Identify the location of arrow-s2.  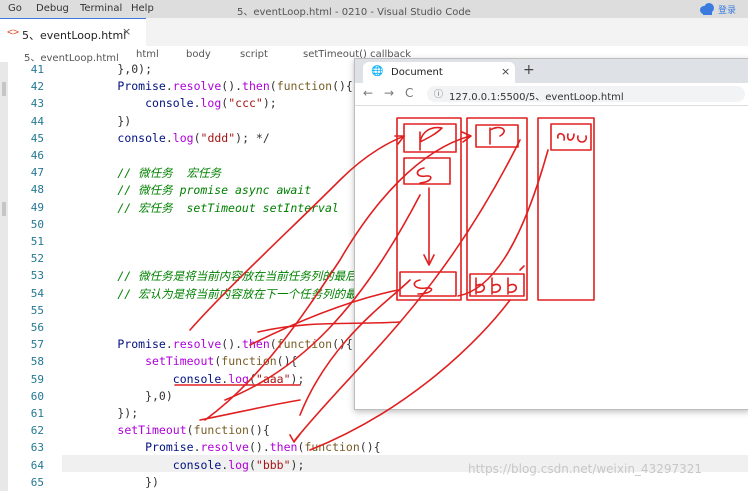
(355, 347).